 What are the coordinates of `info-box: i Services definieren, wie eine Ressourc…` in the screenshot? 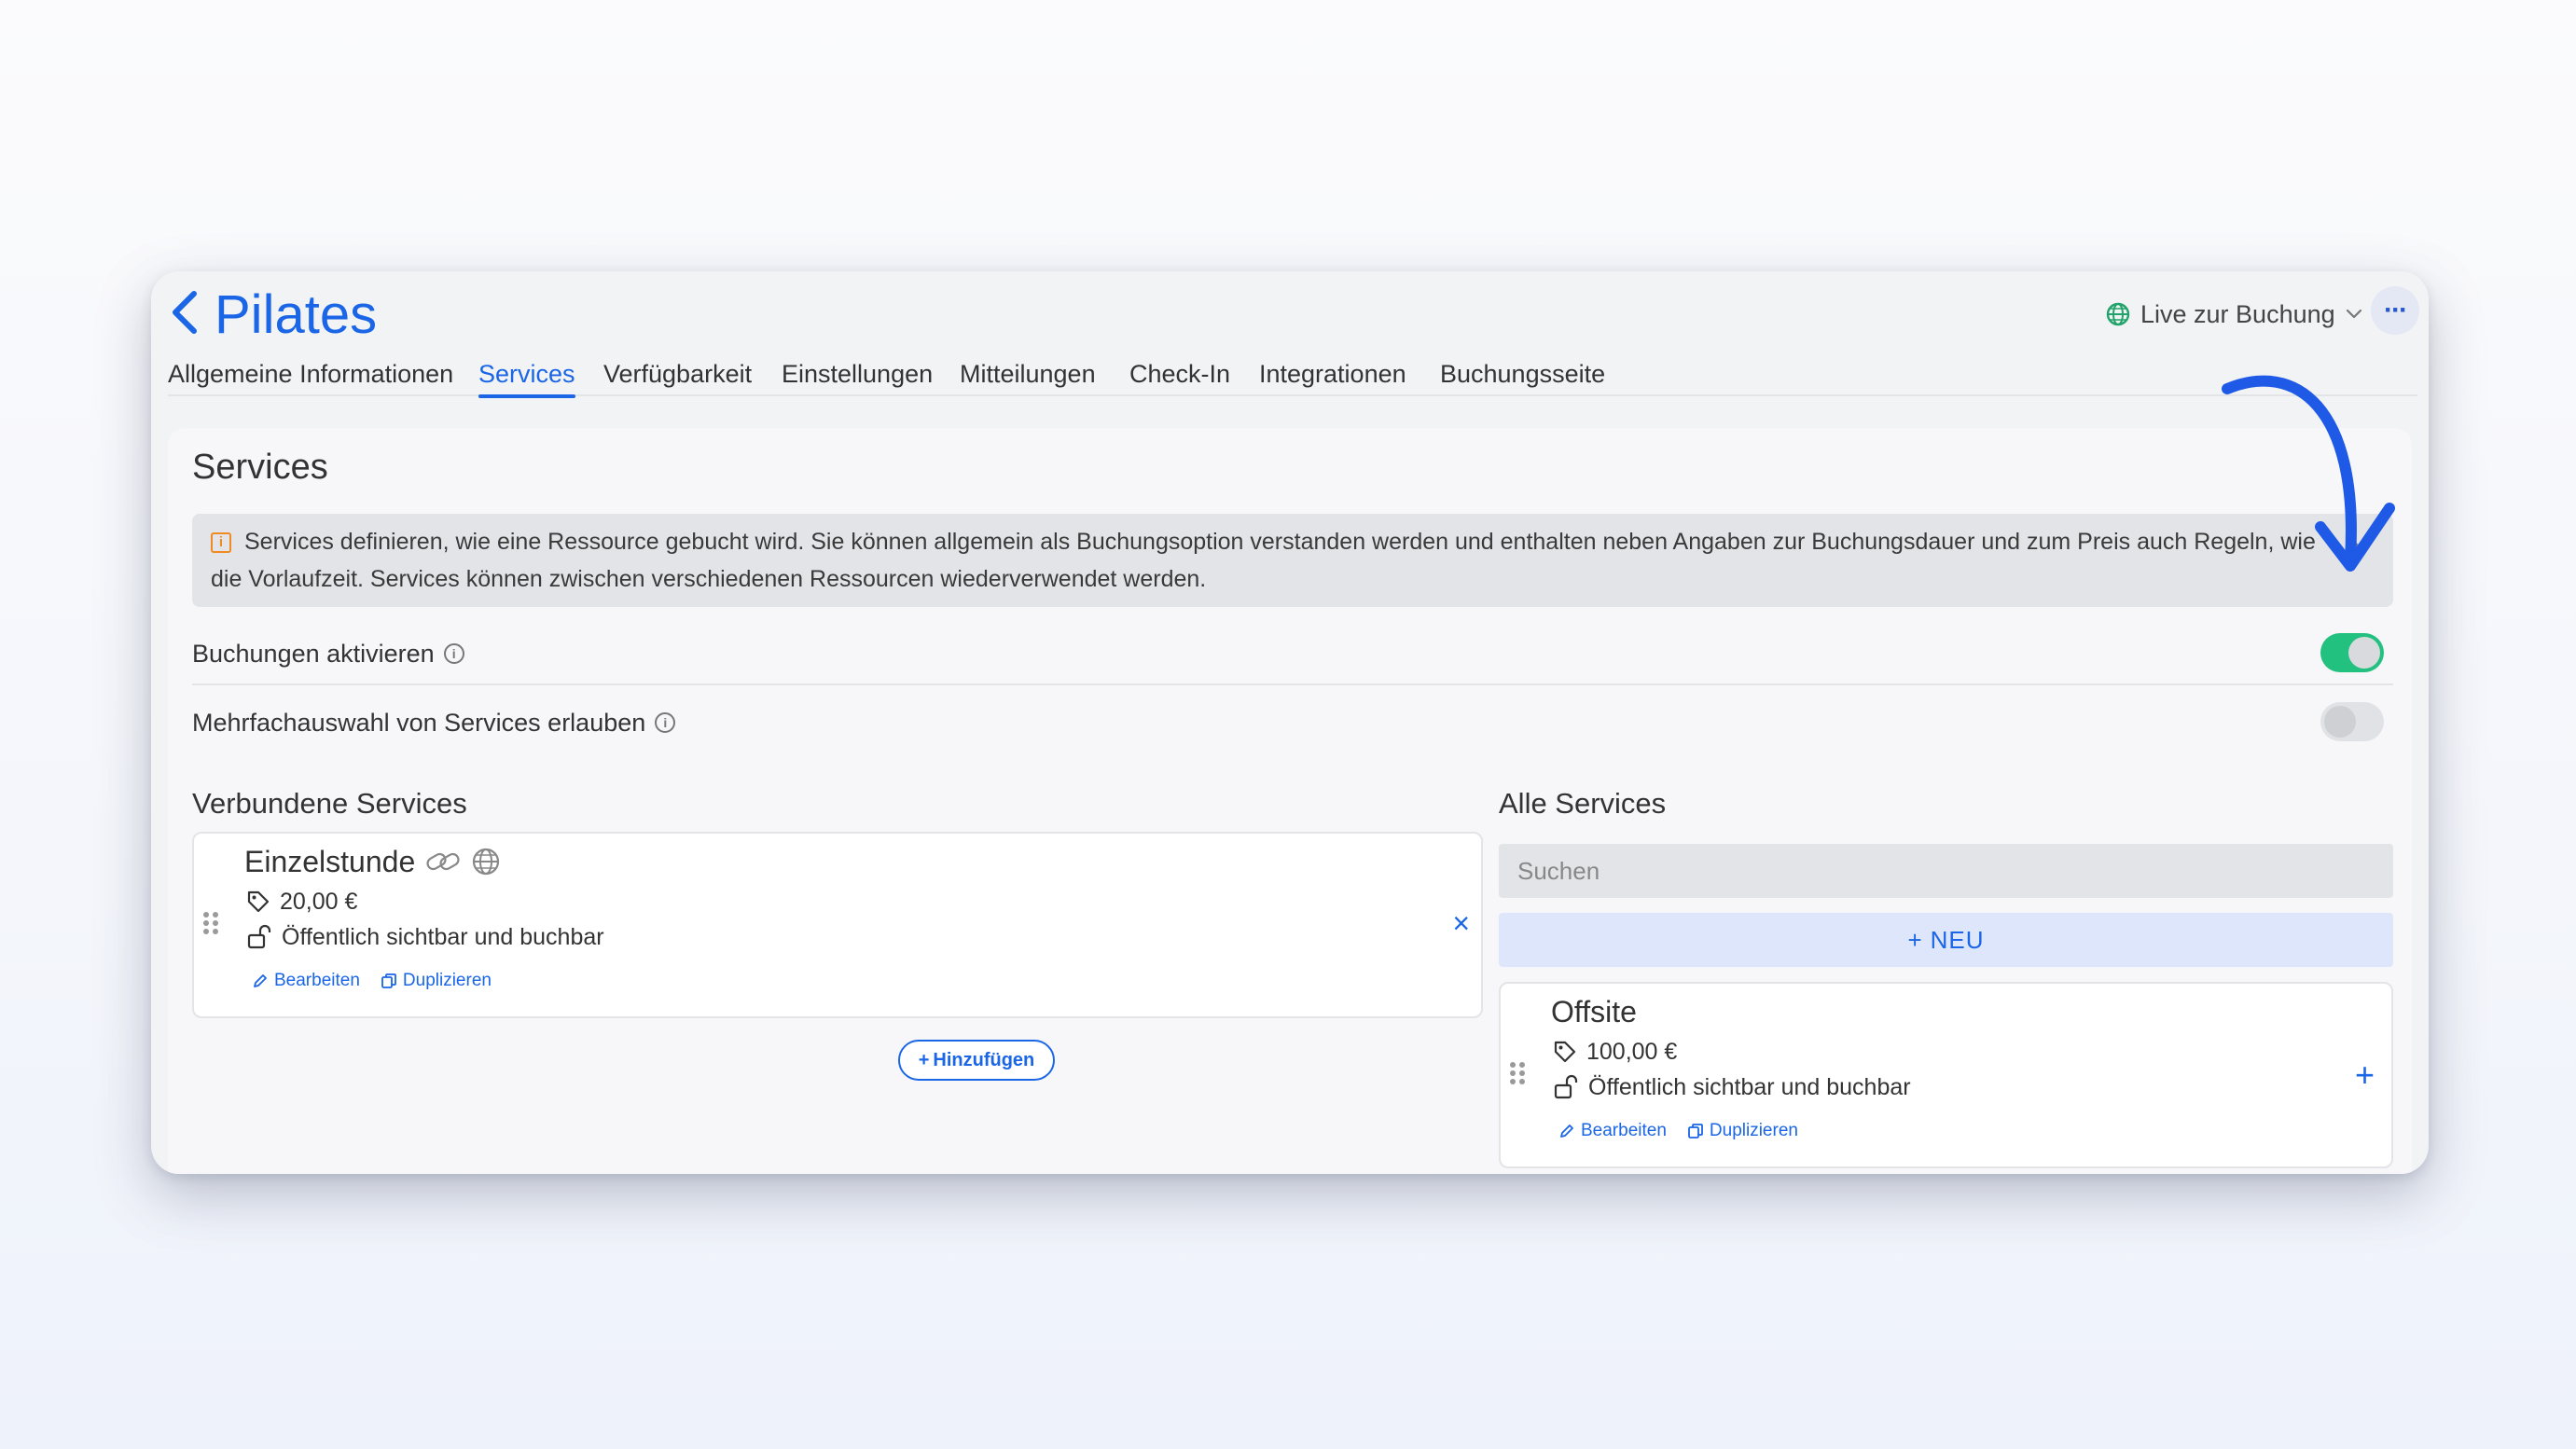 It's located at (1292, 561).